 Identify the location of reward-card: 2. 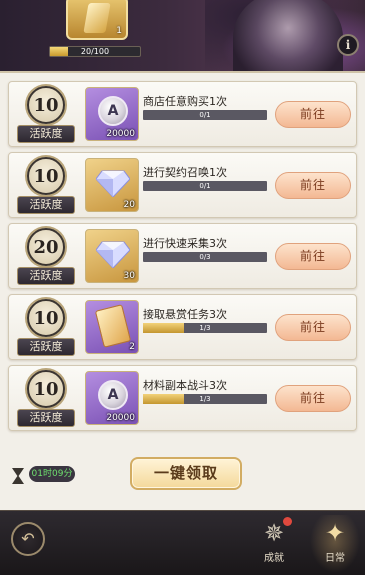
(112, 327).